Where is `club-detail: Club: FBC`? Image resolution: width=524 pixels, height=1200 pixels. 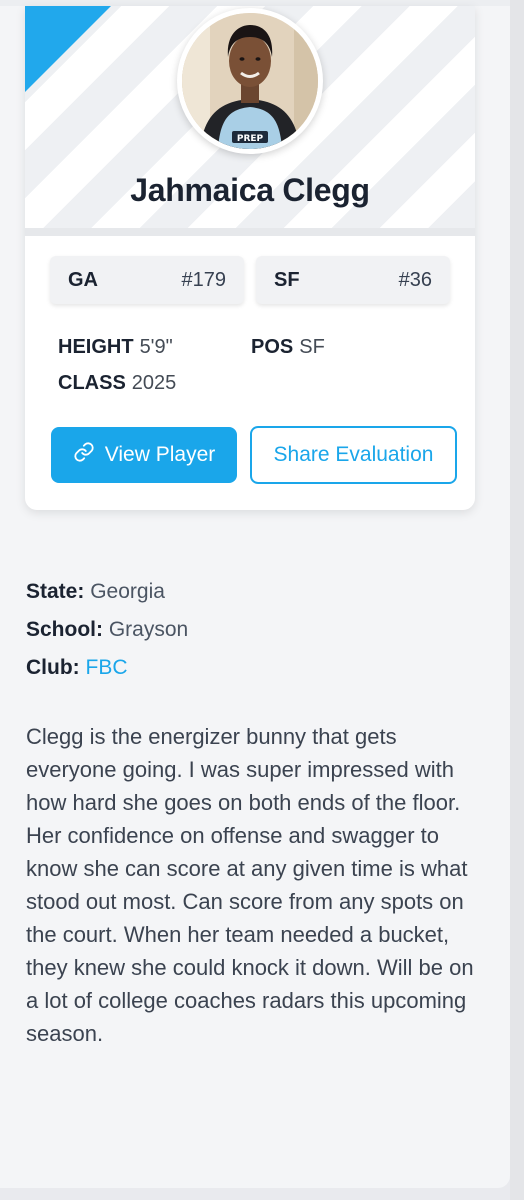 club-detail: Club: FBC is located at coordinates (77, 668).